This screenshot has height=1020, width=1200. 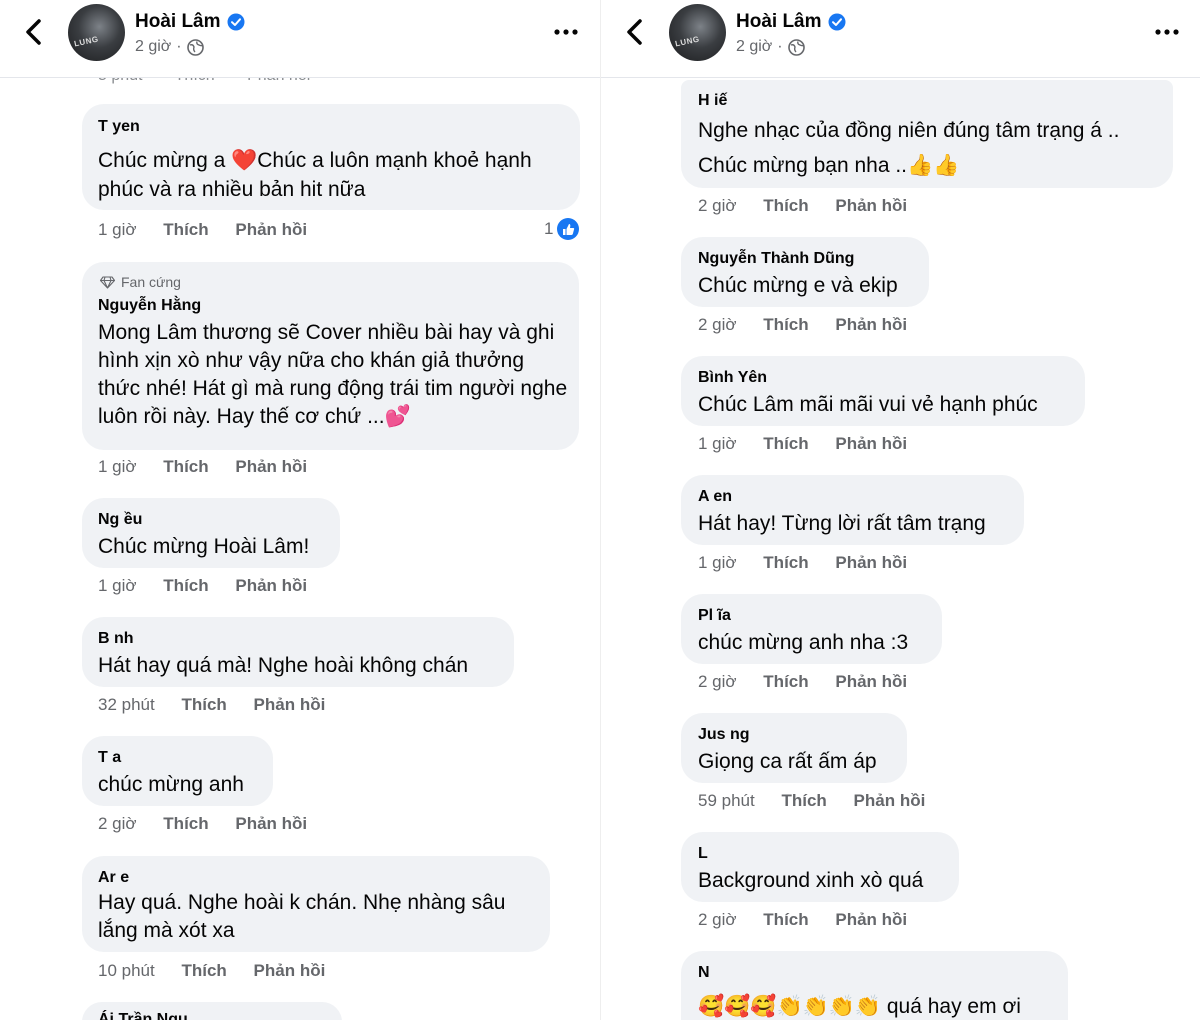 I want to click on reaction-number: 1, so click(x=549, y=228).